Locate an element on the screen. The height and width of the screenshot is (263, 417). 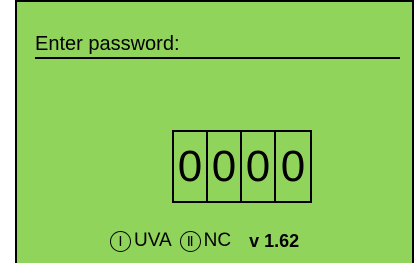
status-footer: Ⅰ UVA Ⅱ NC v 1.62 is located at coordinates (204, 241).